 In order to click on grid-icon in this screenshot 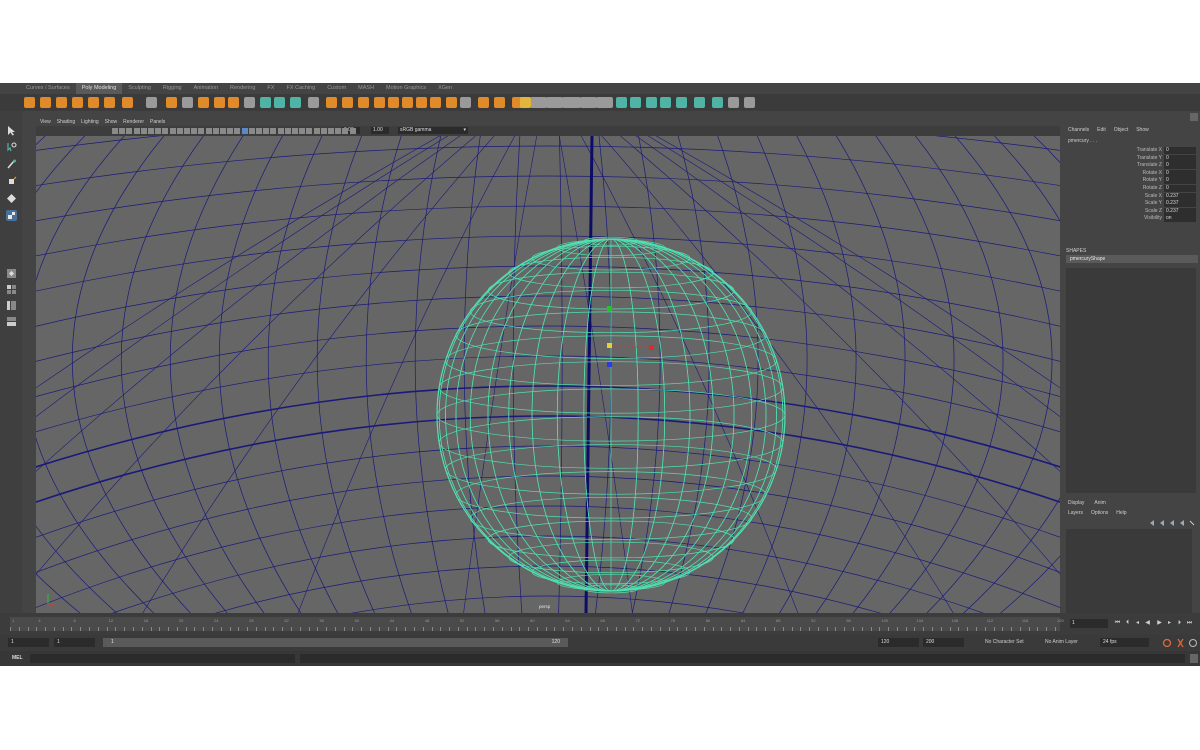, I will do `click(607, 102)`.